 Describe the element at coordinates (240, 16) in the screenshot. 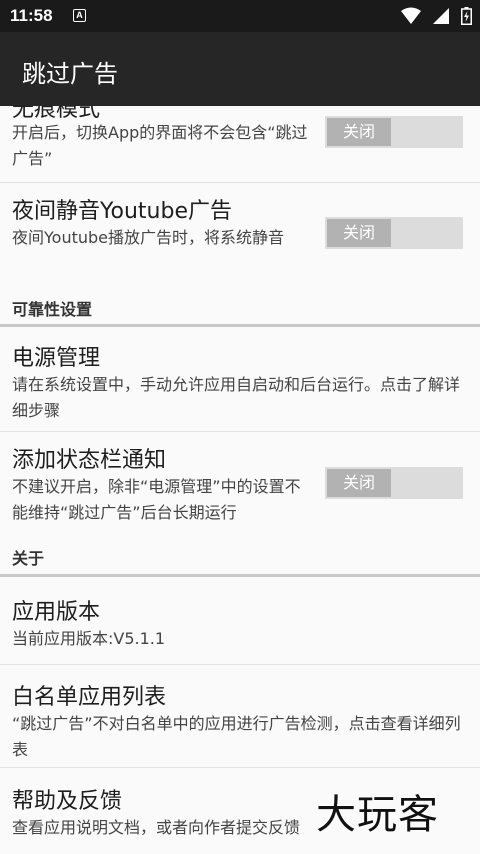

I see `status-bar: 11:58 A` at that location.